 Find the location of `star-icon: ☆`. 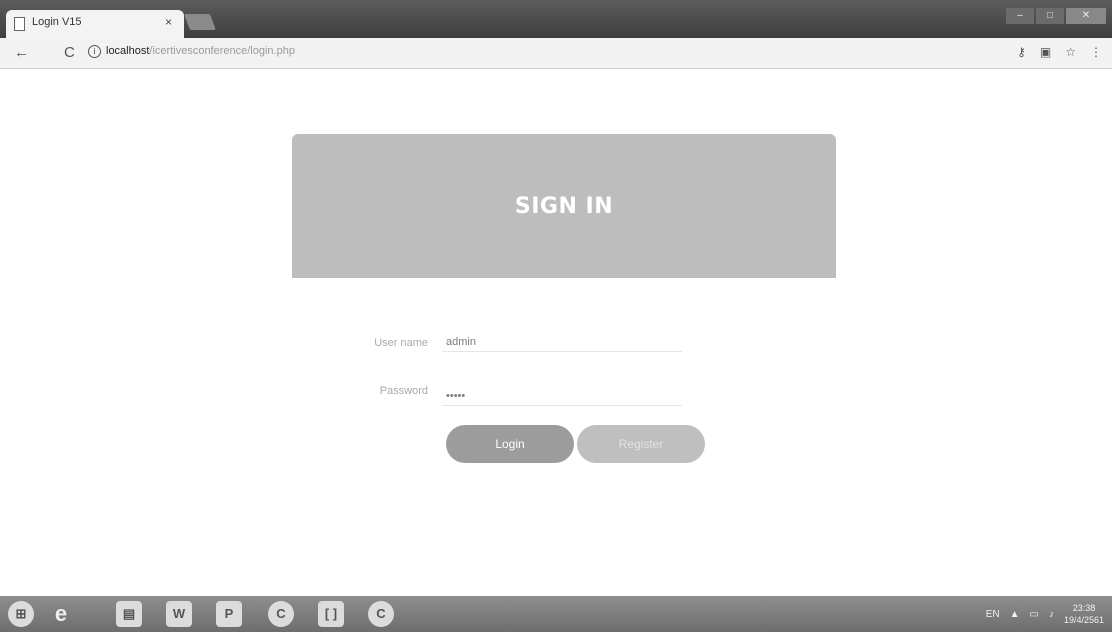

star-icon: ☆ is located at coordinates (1070, 52).